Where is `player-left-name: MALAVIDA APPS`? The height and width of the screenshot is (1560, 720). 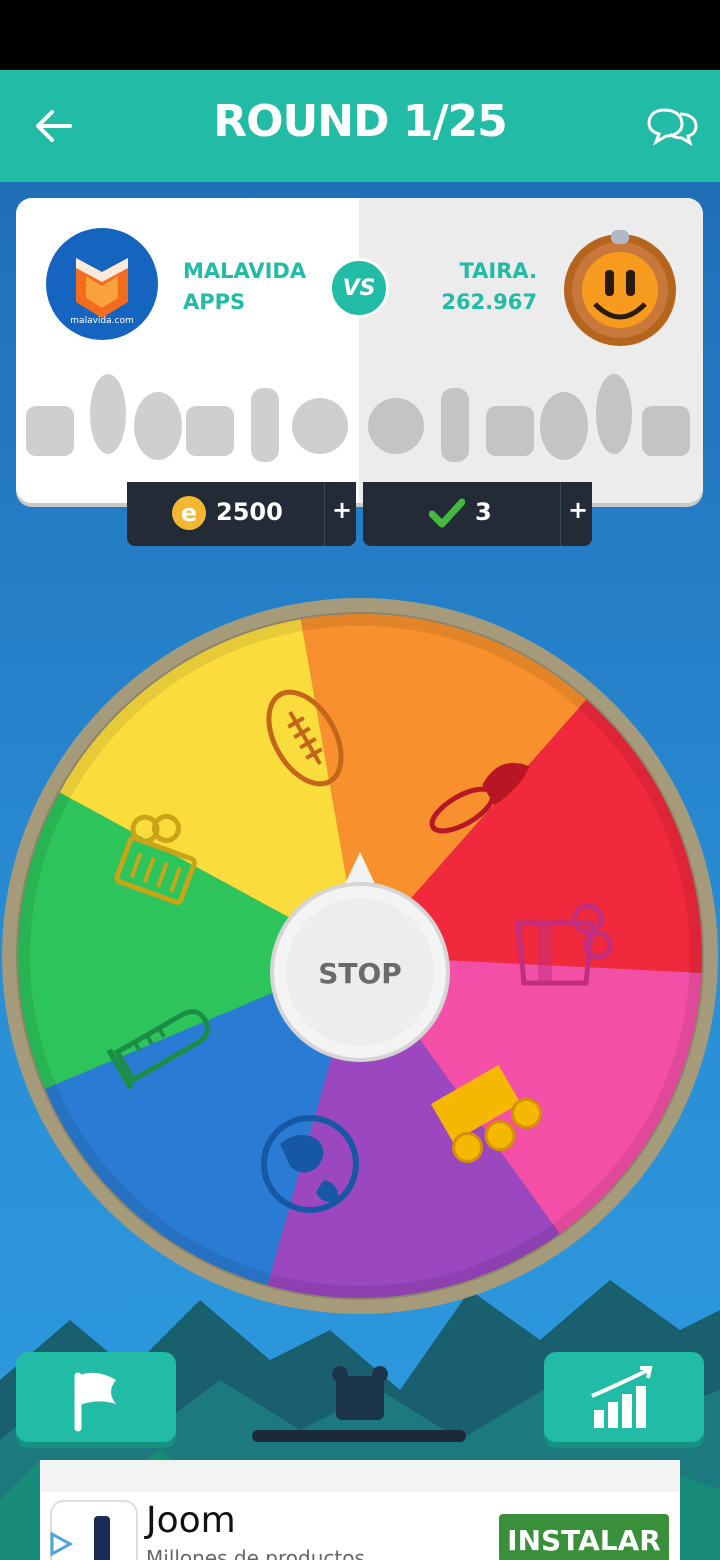
player-left-name: MALAVIDA APPS is located at coordinates (244, 287).